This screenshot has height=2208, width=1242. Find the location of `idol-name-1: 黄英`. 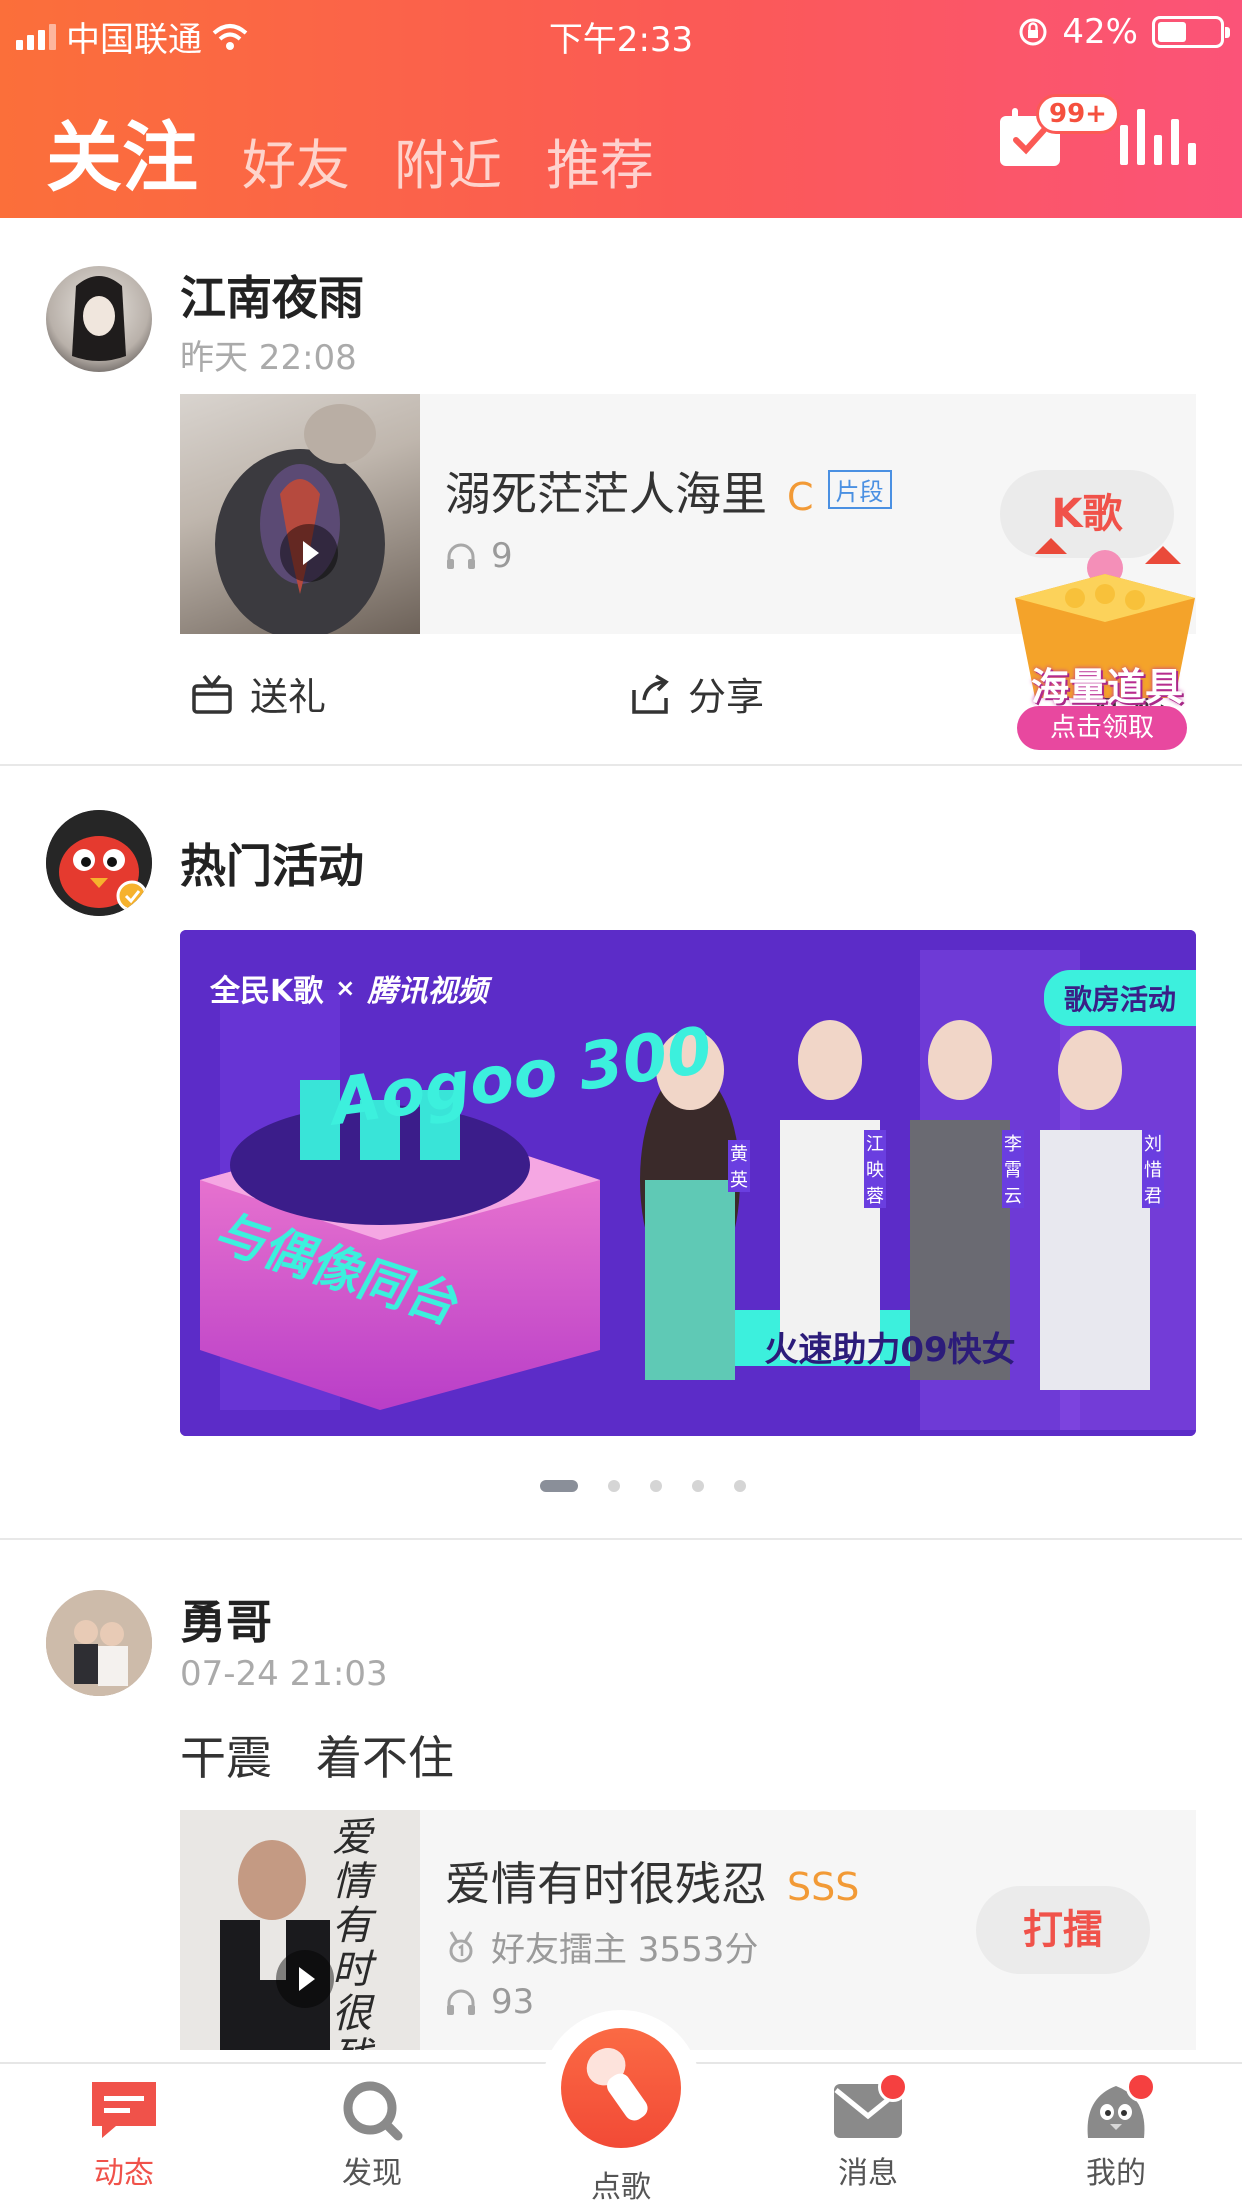

idol-name-1: 黄英 is located at coordinates (739, 1166).